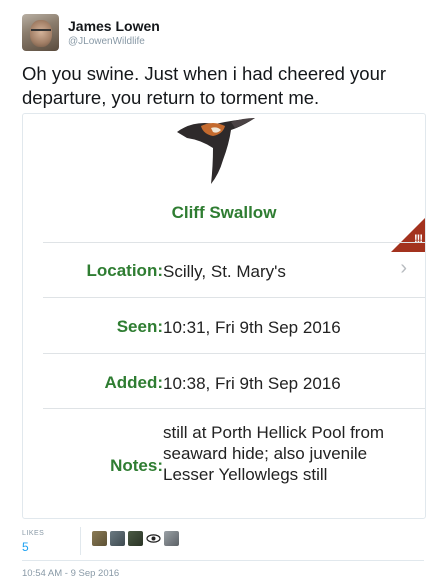 Image resolution: width=440 pixels, height=584 pixels. Describe the element at coordinates (70, 573) in the screenshot. I see `tweet-timestamp: 10:54 AM - 9 Sep 2016` at that location.